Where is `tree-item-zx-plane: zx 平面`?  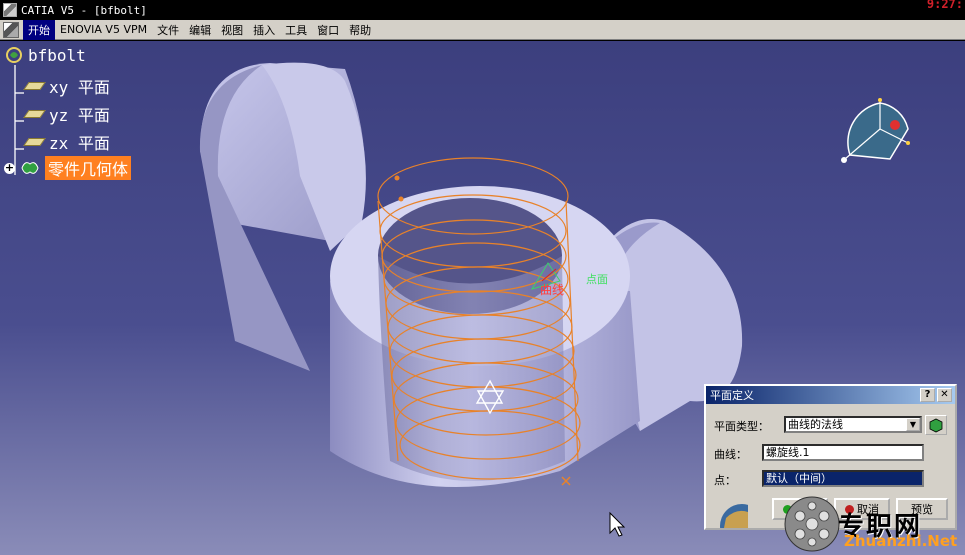 tree-item-zx-plane: zx 平面 is located at coordinates (66, 142).